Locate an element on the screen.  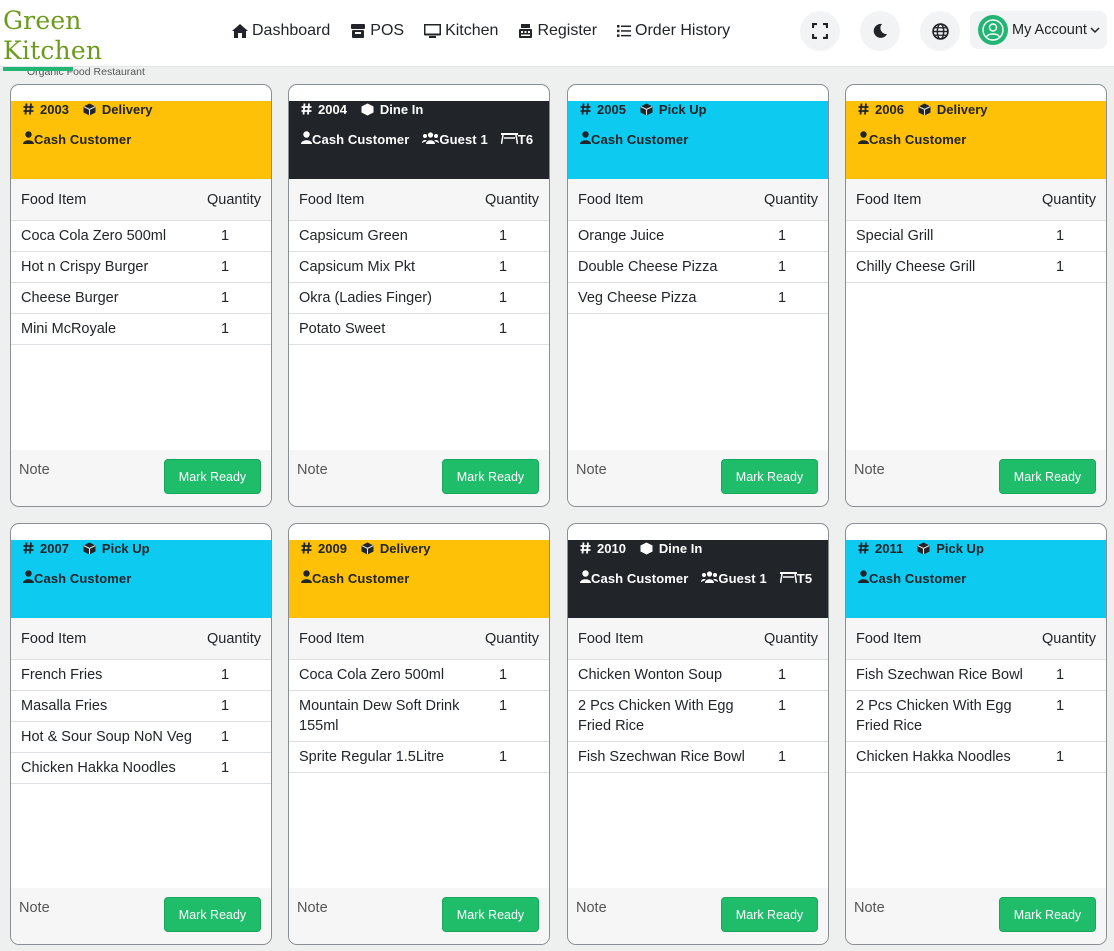
table-row: Okra (Ladies Finger) 1 is located at coordinates (419, 298).